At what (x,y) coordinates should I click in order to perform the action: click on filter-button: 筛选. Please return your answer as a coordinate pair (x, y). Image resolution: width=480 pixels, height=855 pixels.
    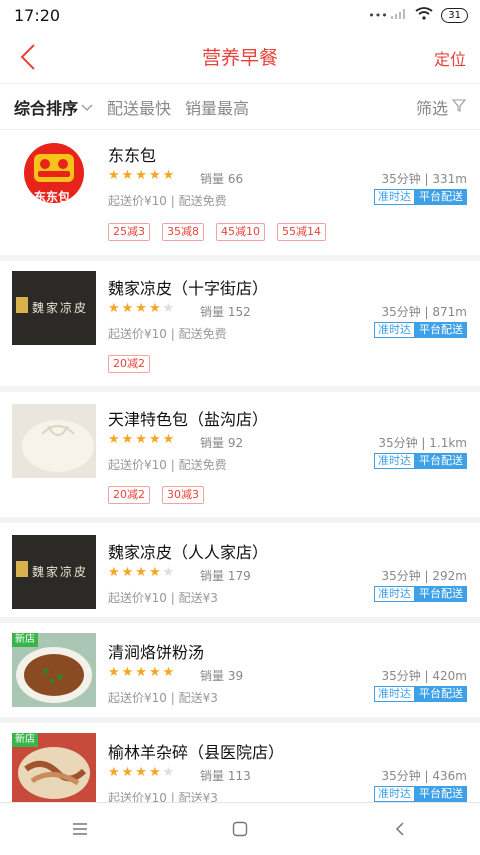
    Looking at the image, I should click on (441, 107).